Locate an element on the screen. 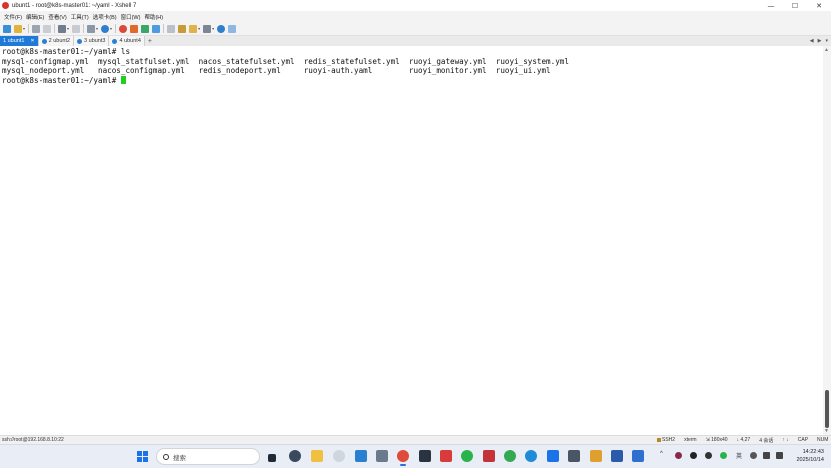  file-explorer-icon is located at coordinates (317, 456).